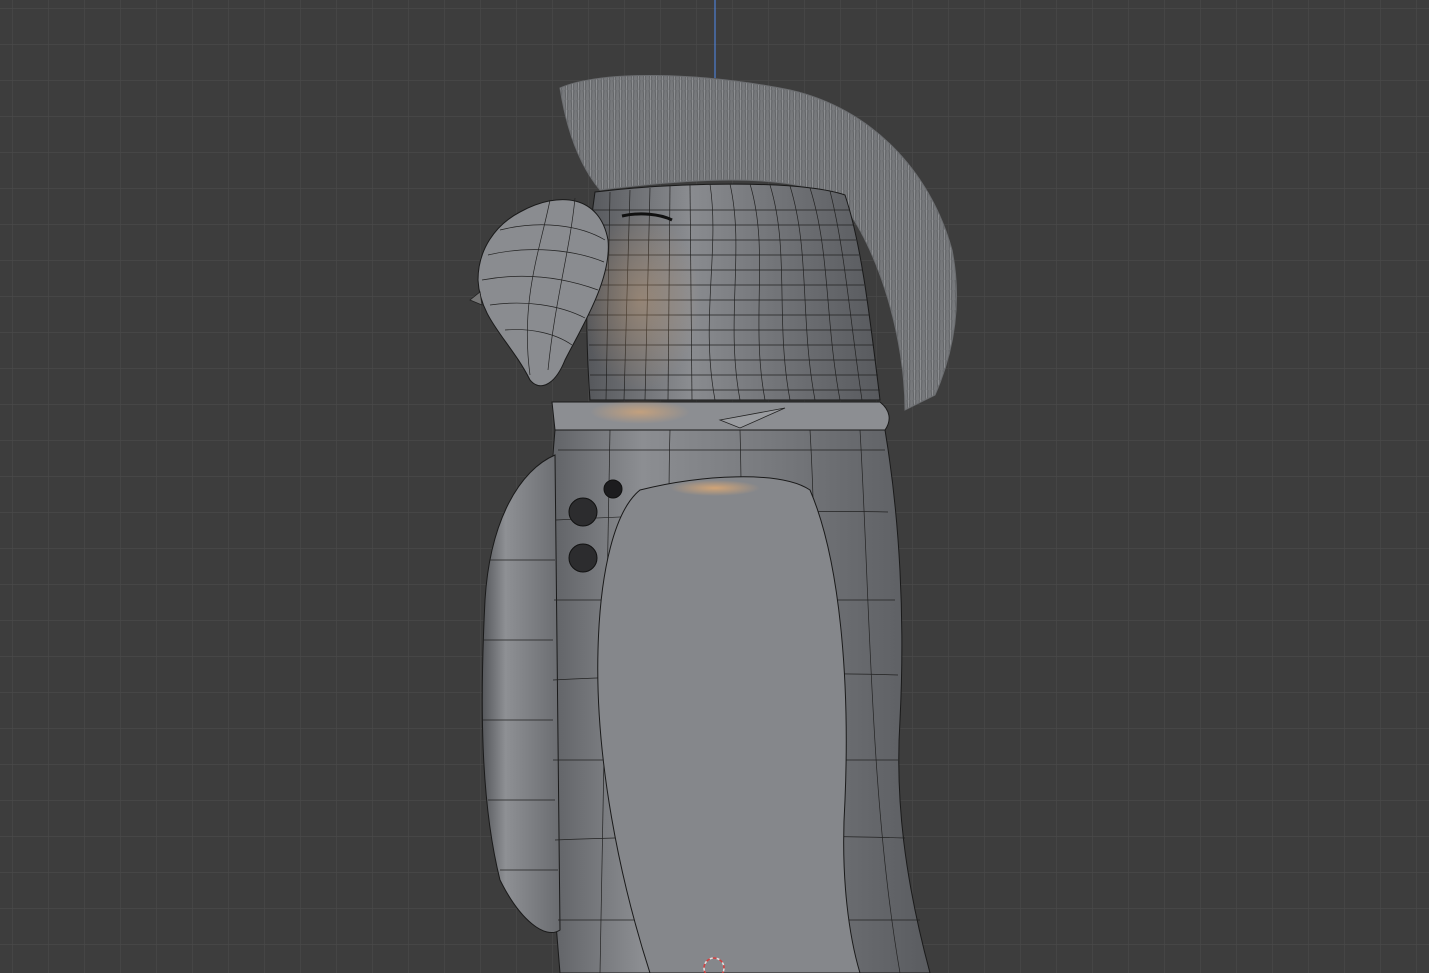 Image resolution: width=1429 pixels, height=973 pixels. Describe the element at coordinates (730, 292) in the screenshot. I see `head-mesh` at that location.